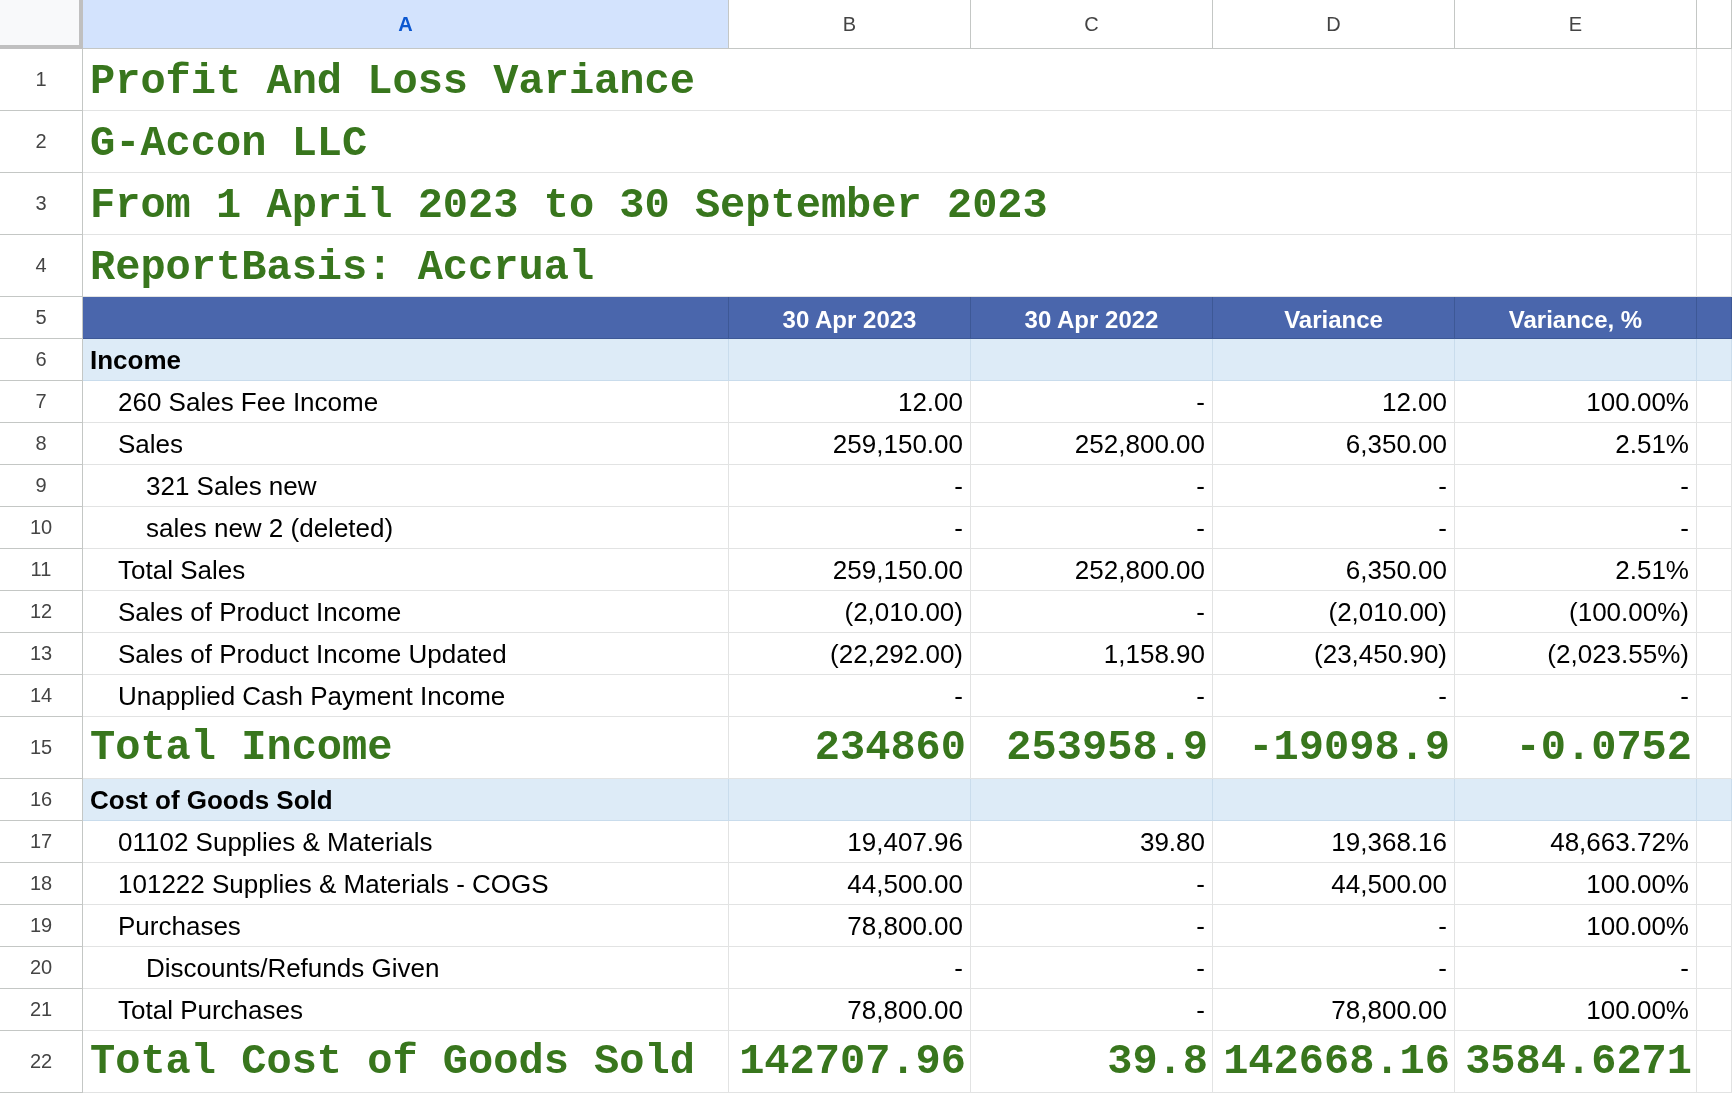 The image size is (1732, 1096). What do you see at coordinates (1334, 1062) in the screenshot?
I see `total-cell: 142668.16` at bounding box center [1334, 1062].